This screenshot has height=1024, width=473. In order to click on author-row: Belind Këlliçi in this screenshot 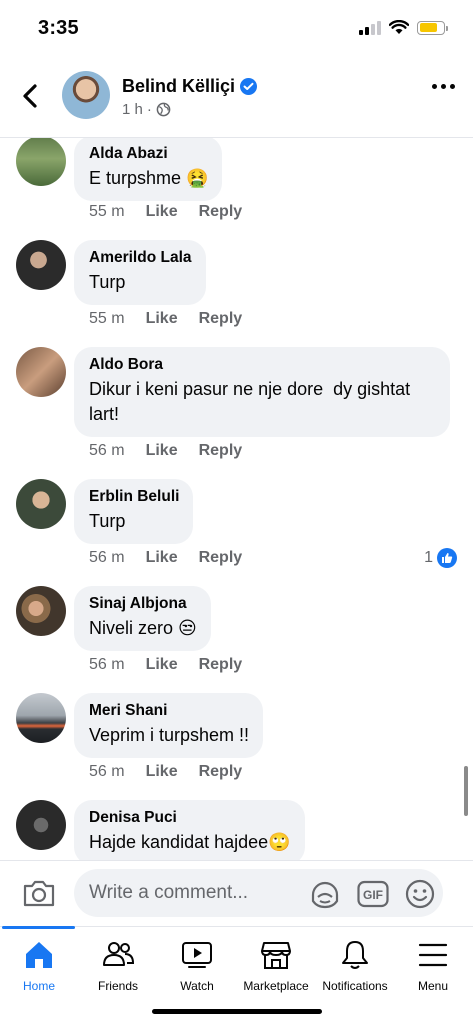, I will do `click(190, 86)`.